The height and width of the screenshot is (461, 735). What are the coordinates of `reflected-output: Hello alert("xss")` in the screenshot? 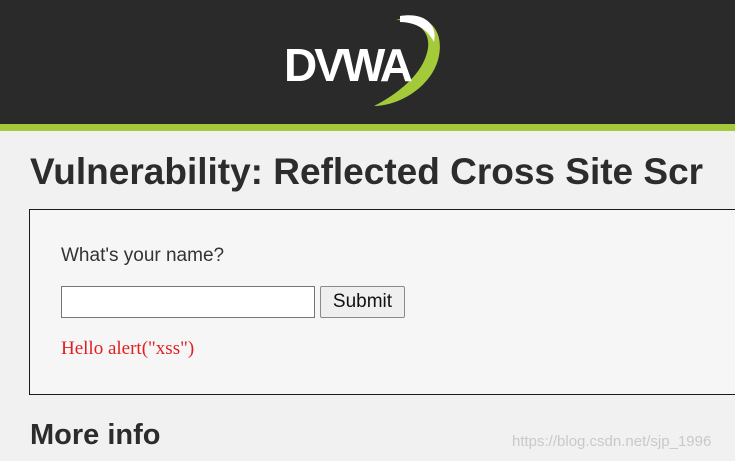 It's located at (128, 348).